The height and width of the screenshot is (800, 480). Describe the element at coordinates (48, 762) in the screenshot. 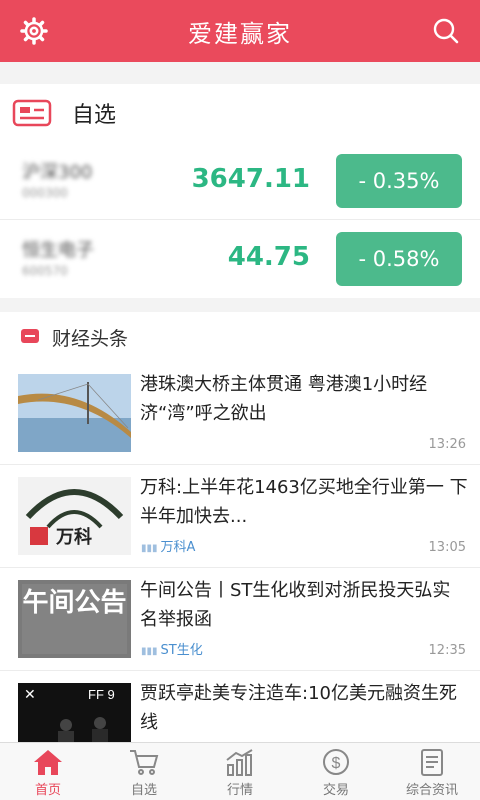

I see `home-icon` at that location.